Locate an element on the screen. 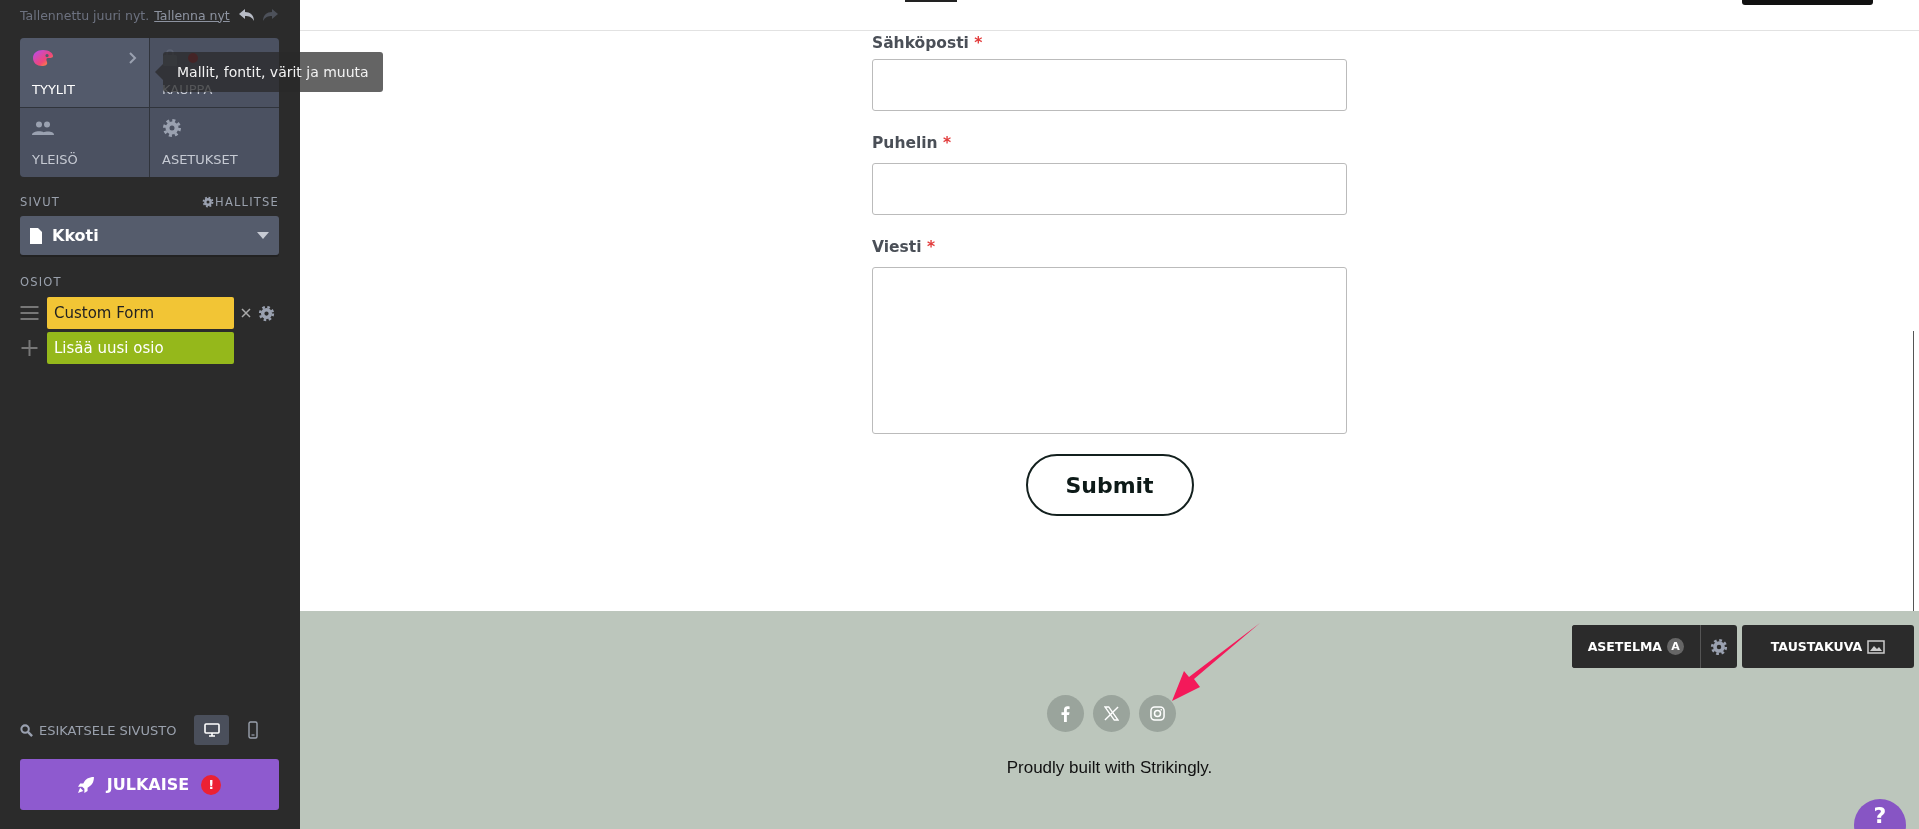  close-icon is located at coordinates (246, 313).